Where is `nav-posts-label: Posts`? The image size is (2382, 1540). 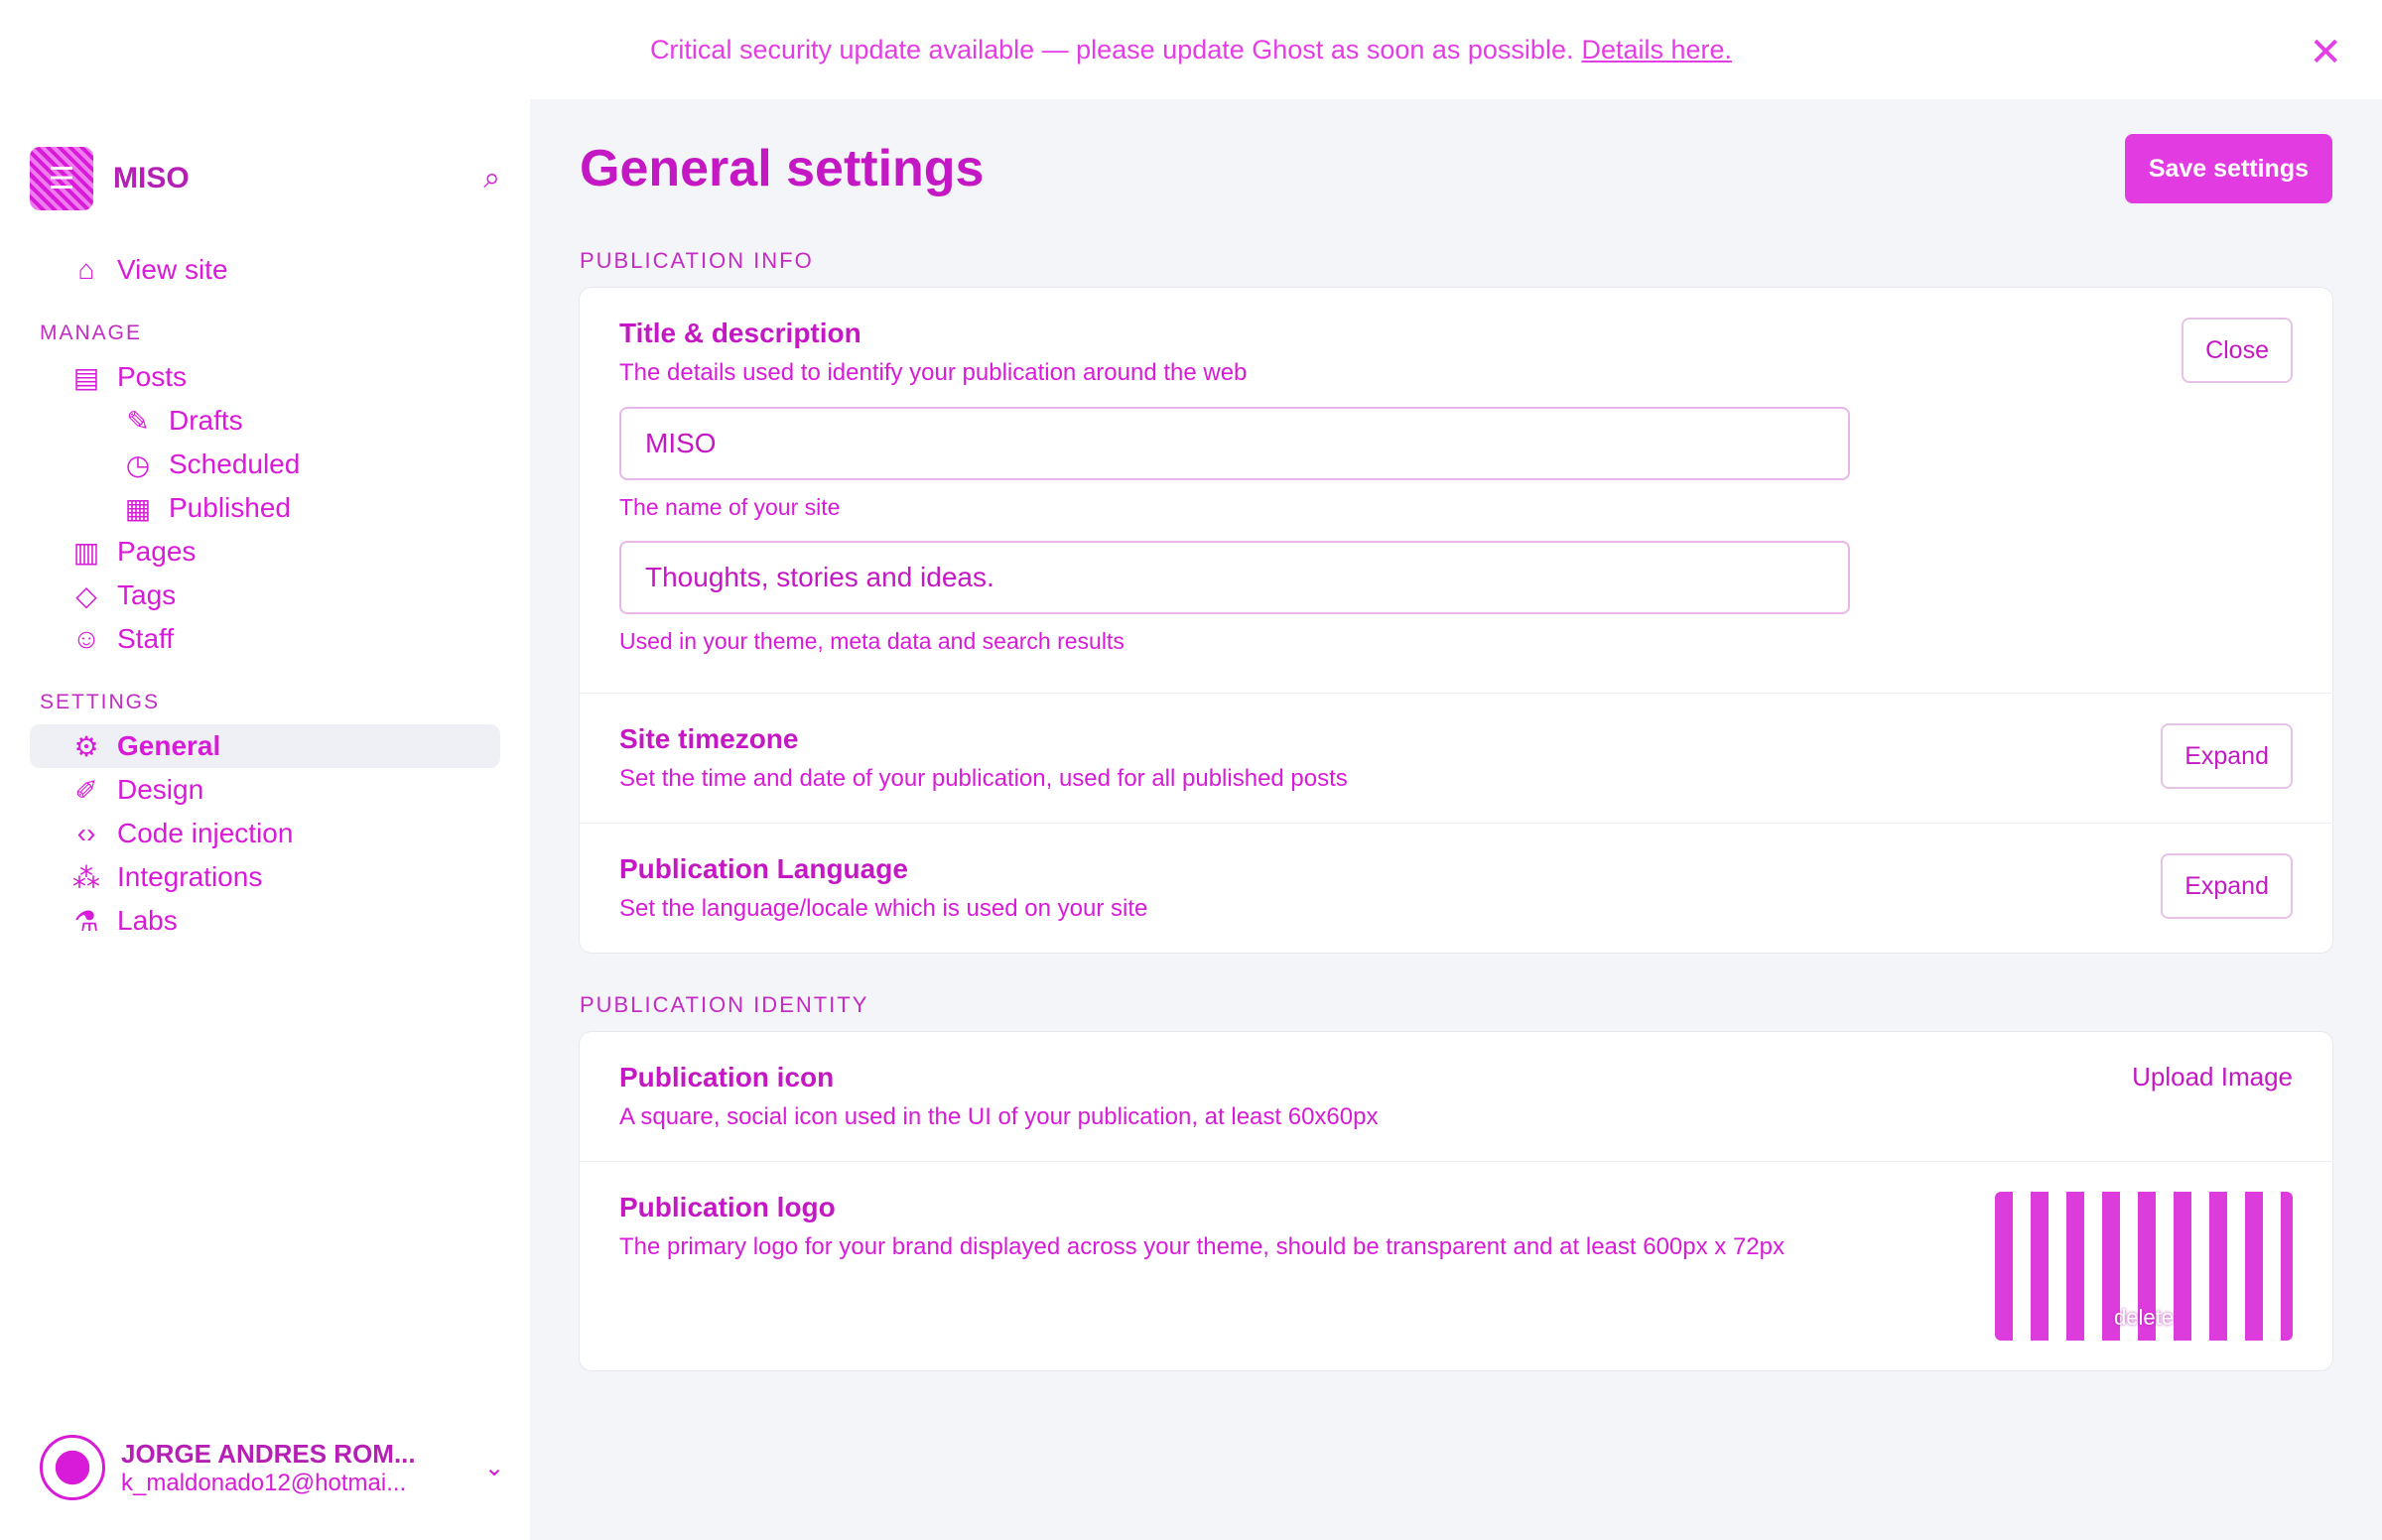
nav-posts-label: Posts is located at coordinates (152, 376).